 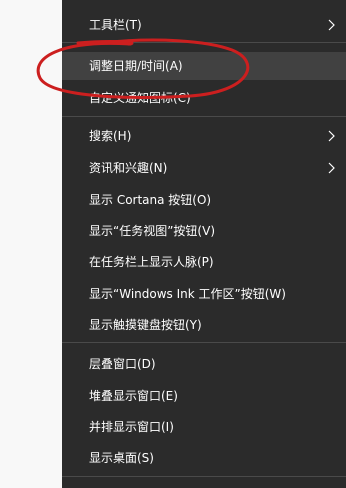 I want to click on menu-item-show-cortana-button: 显示 Cortana 按钮(O), so click(x=204, y=200).